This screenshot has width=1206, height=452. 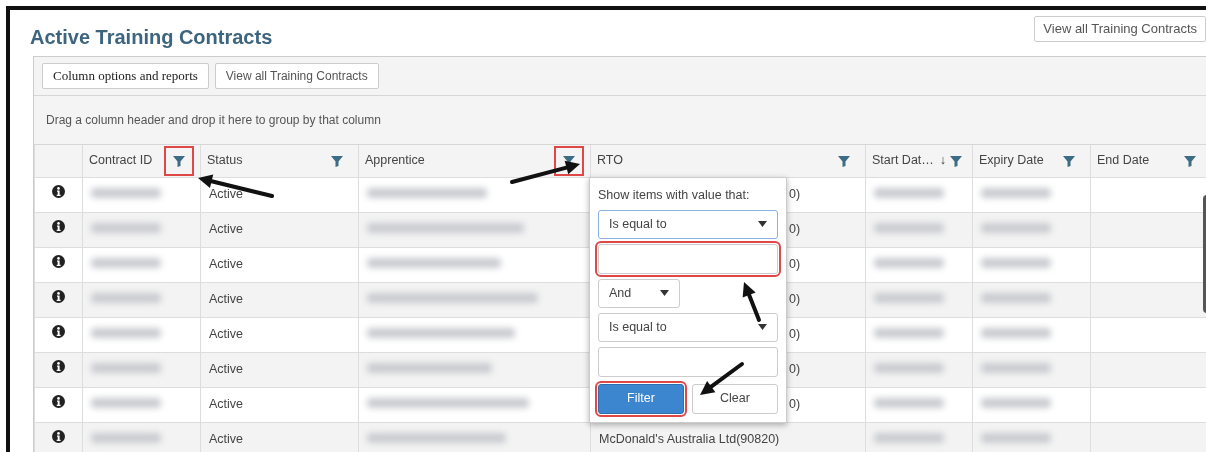 What do you see at coordinates (639, 293) in the screenshot?
I see `logic-dropdown: And` at bounding box center [639, 293].